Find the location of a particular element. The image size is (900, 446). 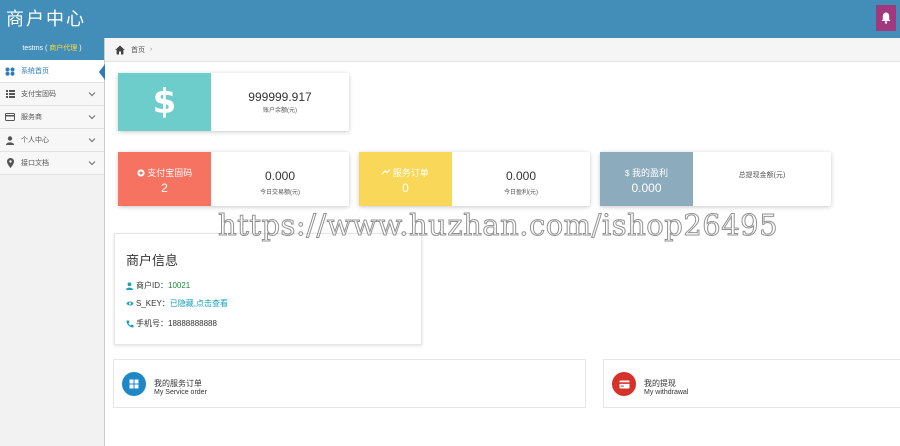

merchant-info-title: 商户信息 is located at coordinates (152, 260).